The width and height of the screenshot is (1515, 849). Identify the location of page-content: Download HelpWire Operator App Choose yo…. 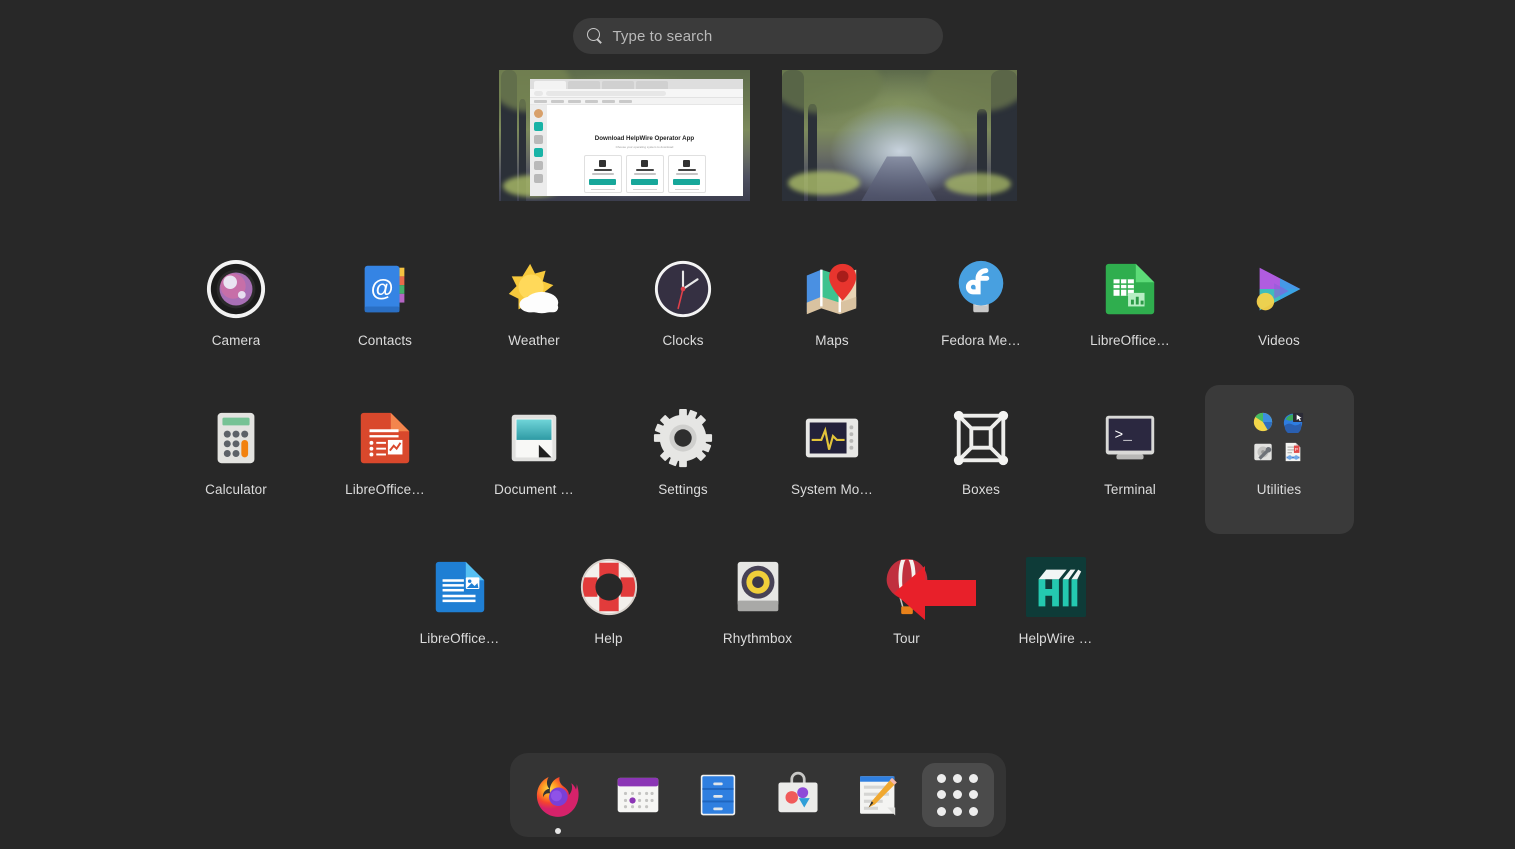
(644, 150).